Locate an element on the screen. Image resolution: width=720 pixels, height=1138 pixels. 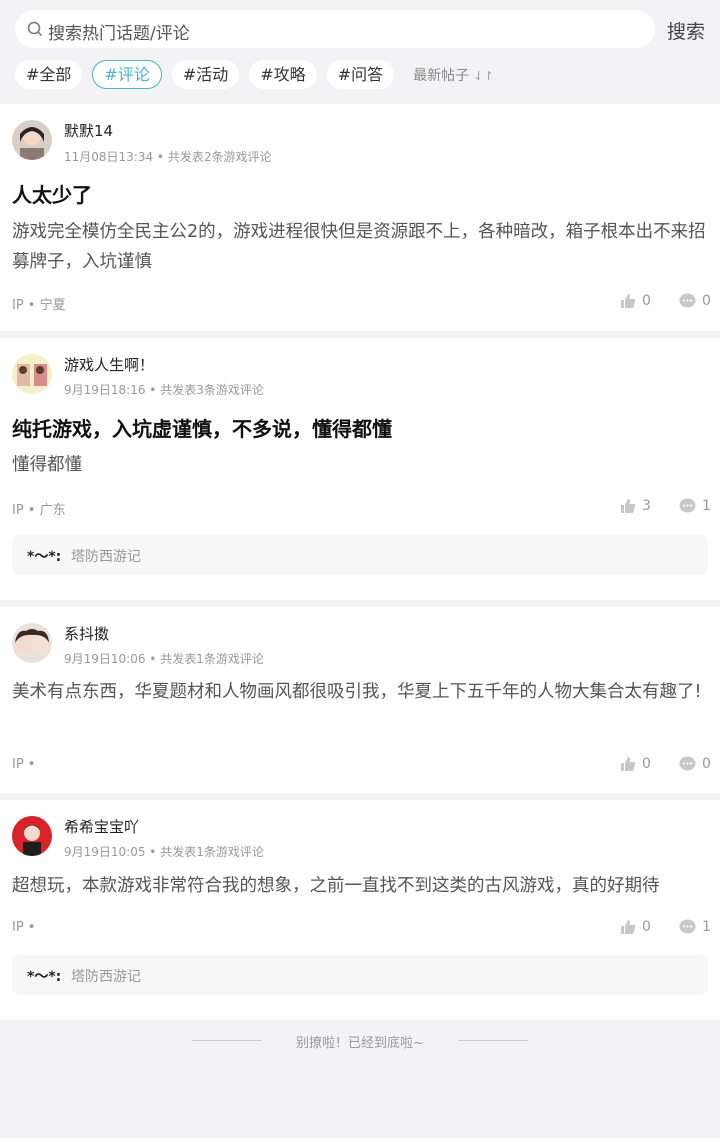
username: 默默14 is located at coordinates (88, 130).